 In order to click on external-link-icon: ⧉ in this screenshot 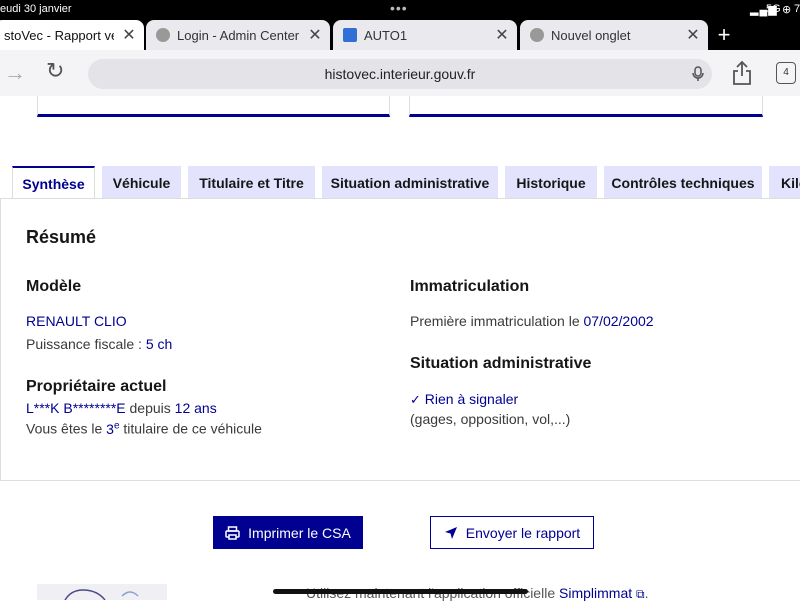, I will do `click(640, 594)`.